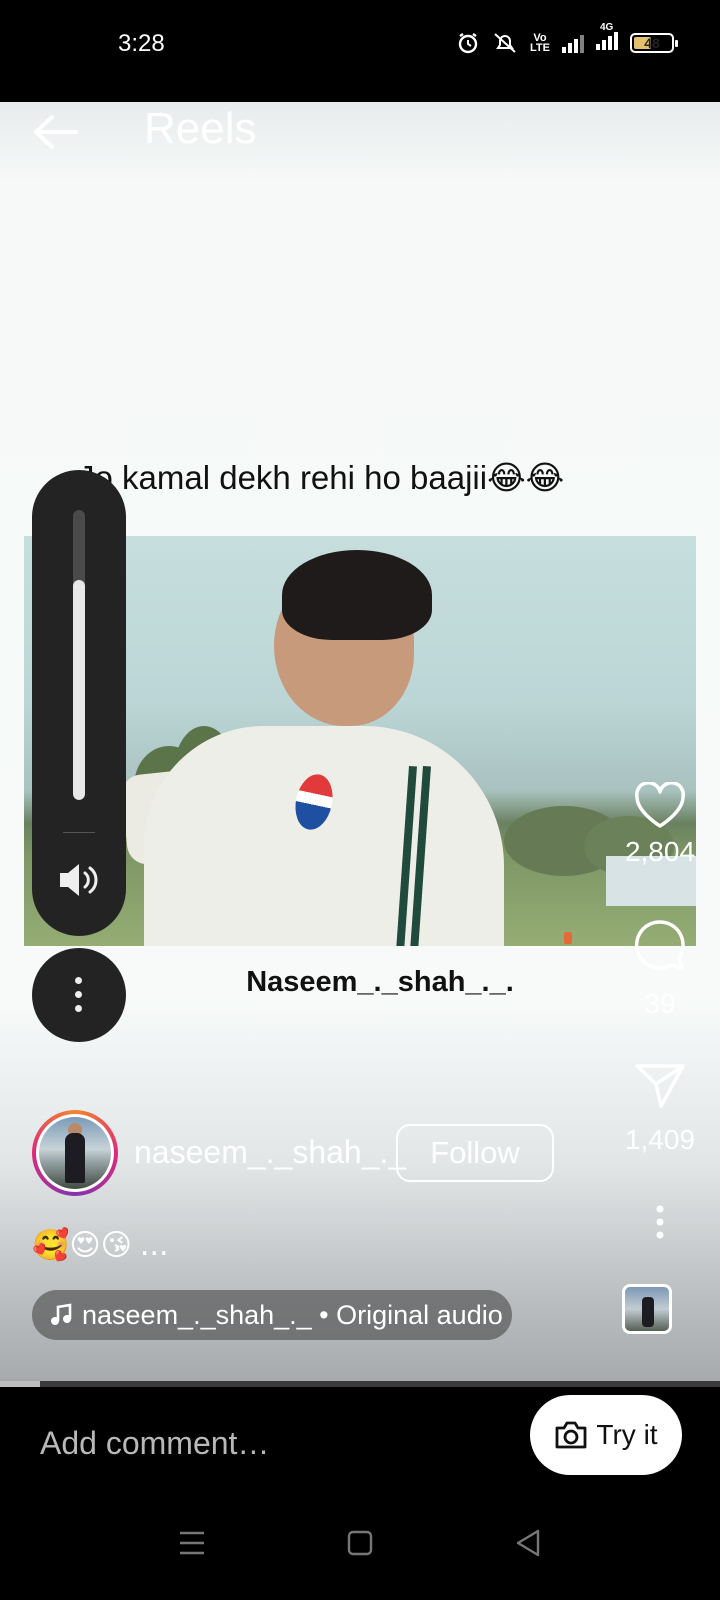  Describe the element at coordinates (82, 1245) in the screenshot. I see `caption-text: 🥰😍😘` at that location.